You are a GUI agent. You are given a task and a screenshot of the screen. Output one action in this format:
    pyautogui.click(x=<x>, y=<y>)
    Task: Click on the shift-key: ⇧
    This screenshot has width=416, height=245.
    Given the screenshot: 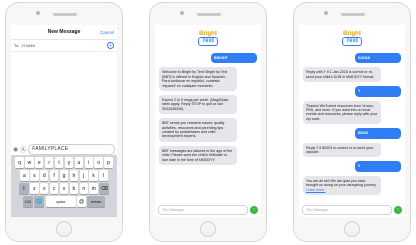 What is the action you would take?
    pyautogui.click(x=23, y=188)
    